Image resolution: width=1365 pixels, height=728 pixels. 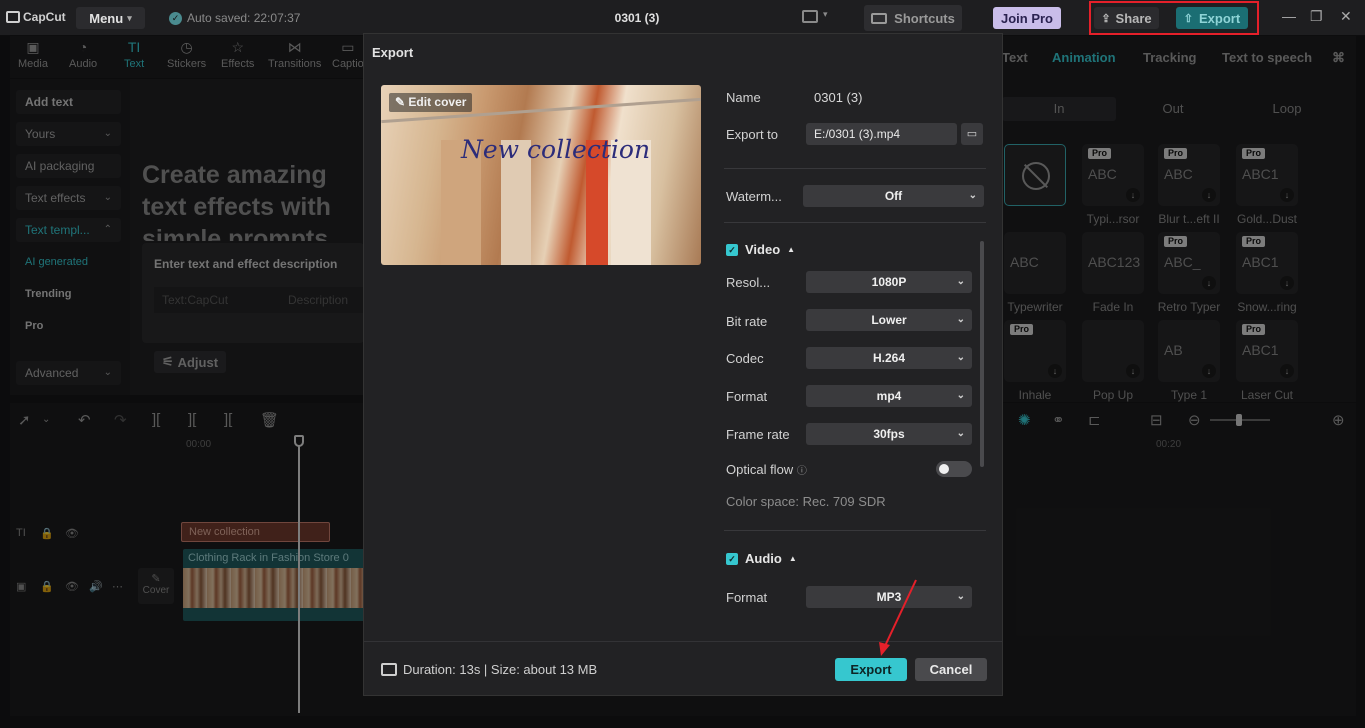 What do you see at coordinates (44, 17) in the screenshot?
I see `logo-text: CapCut` at bounding box center [44, 17].